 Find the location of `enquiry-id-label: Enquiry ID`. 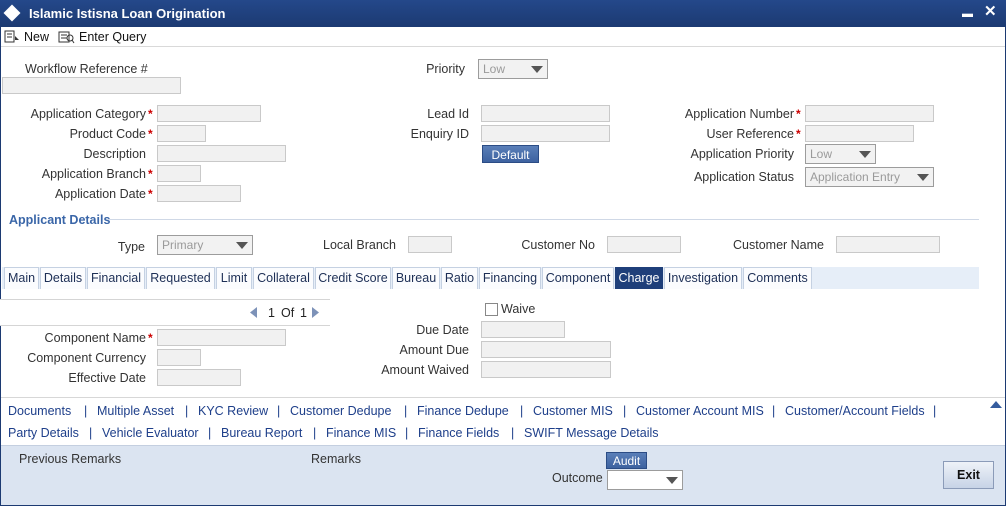

enquiry-id-label: Enquiry ID is located at coordinates (439, 134).